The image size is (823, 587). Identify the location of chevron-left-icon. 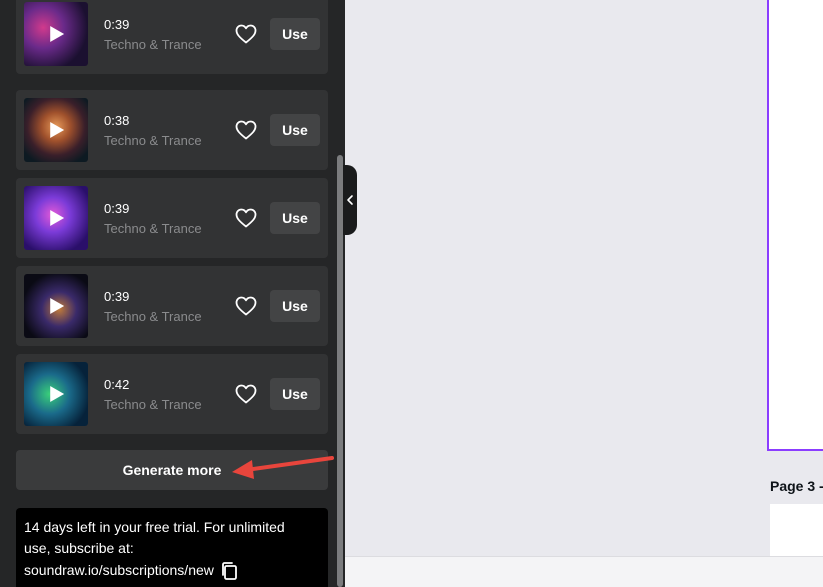
(350, 200).